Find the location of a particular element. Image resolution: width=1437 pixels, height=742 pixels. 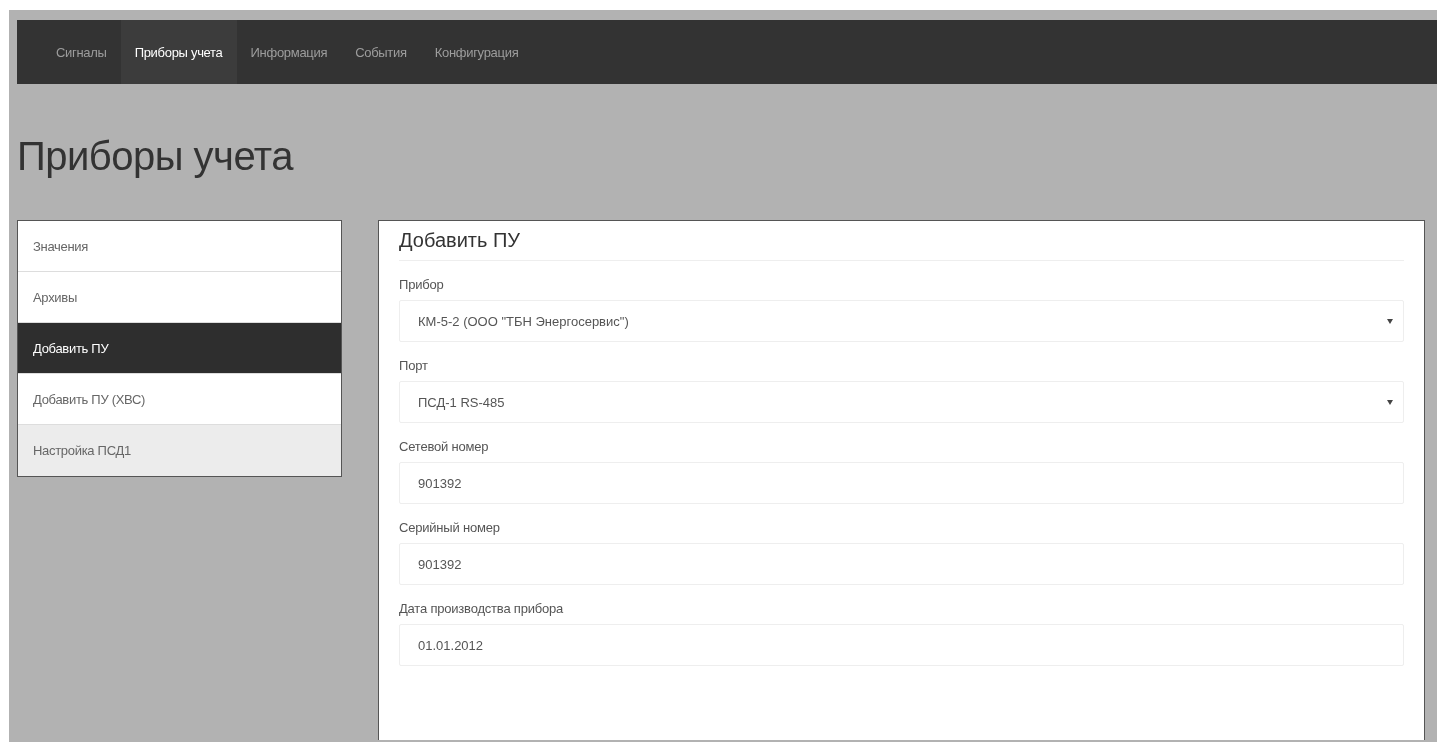

nav-tab: Конфигурация is located at coordinates (476, 52).